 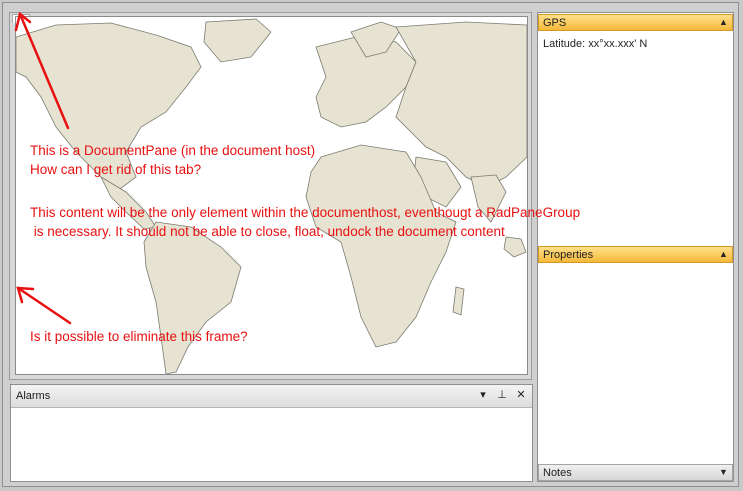 I want to click on properties-pane-header: Properties ▲, so click(x=635, y=254).